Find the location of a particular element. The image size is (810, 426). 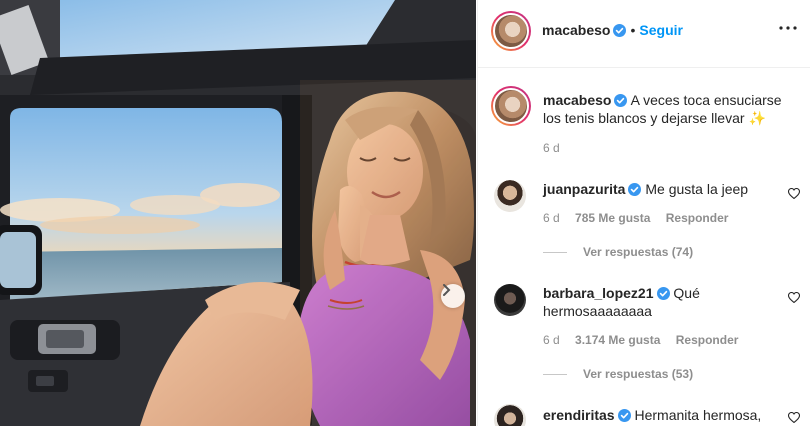

post-header: macabeso • Seguir is located at coordinates (644, 34).